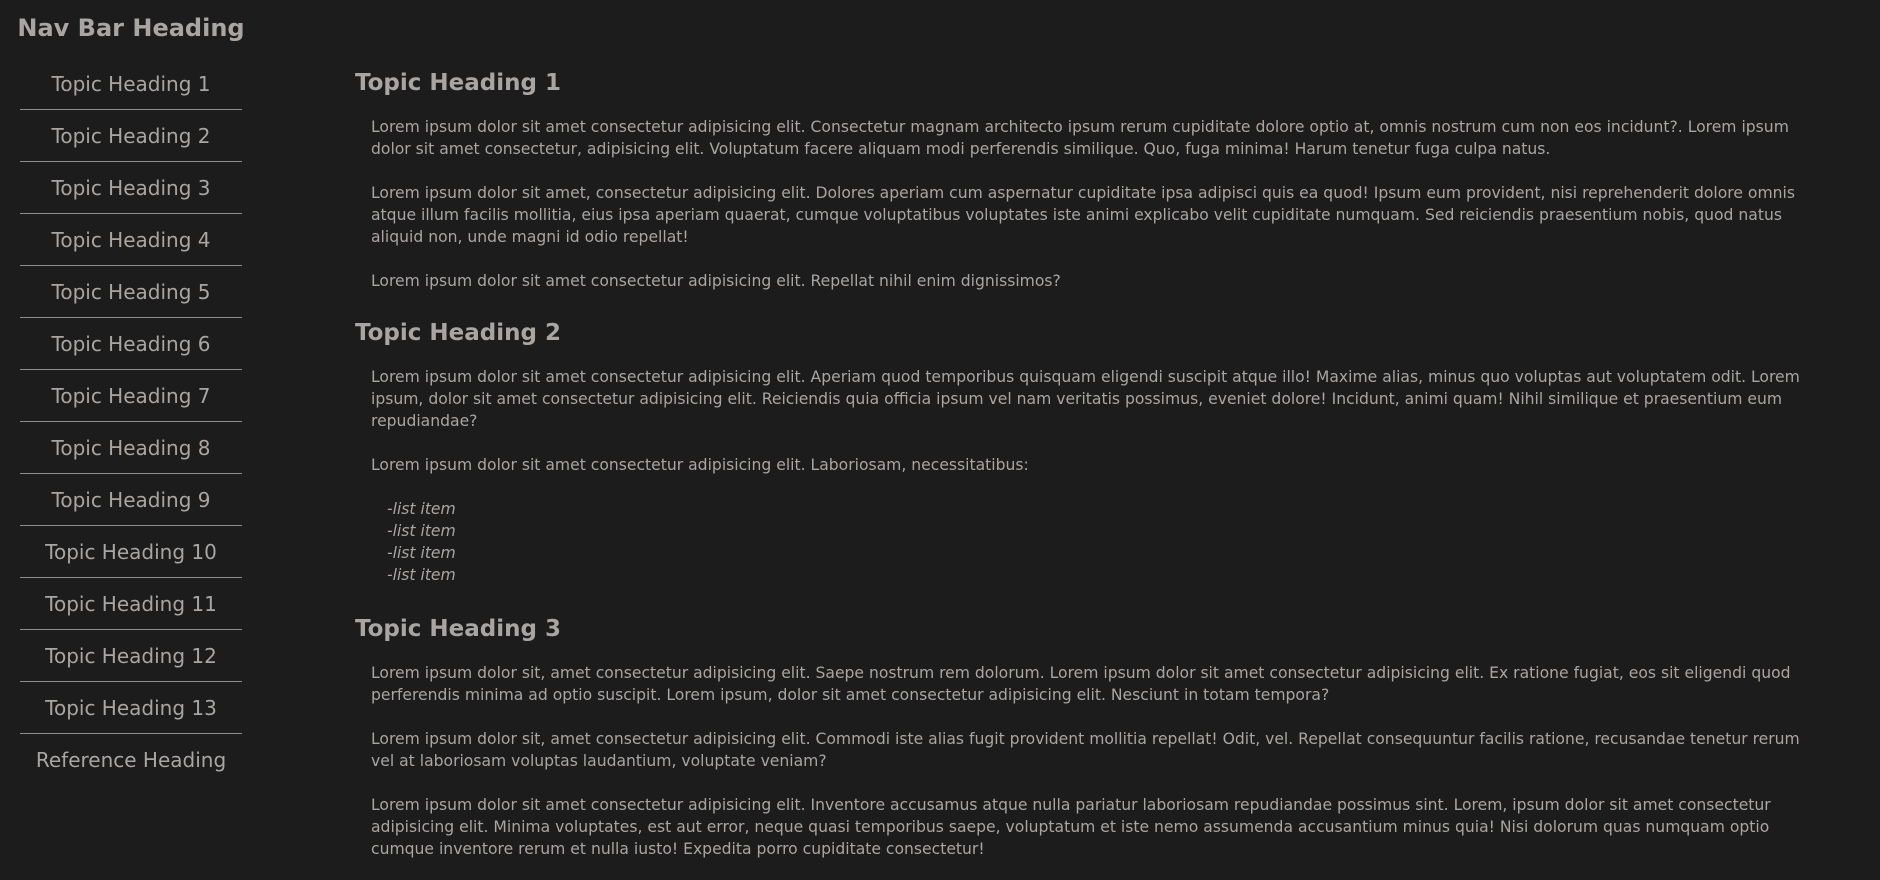 This screenshot has height=880, width=1880. I want to click on nav-item-topic-8: Topic Heading 8, so click(131, 448).